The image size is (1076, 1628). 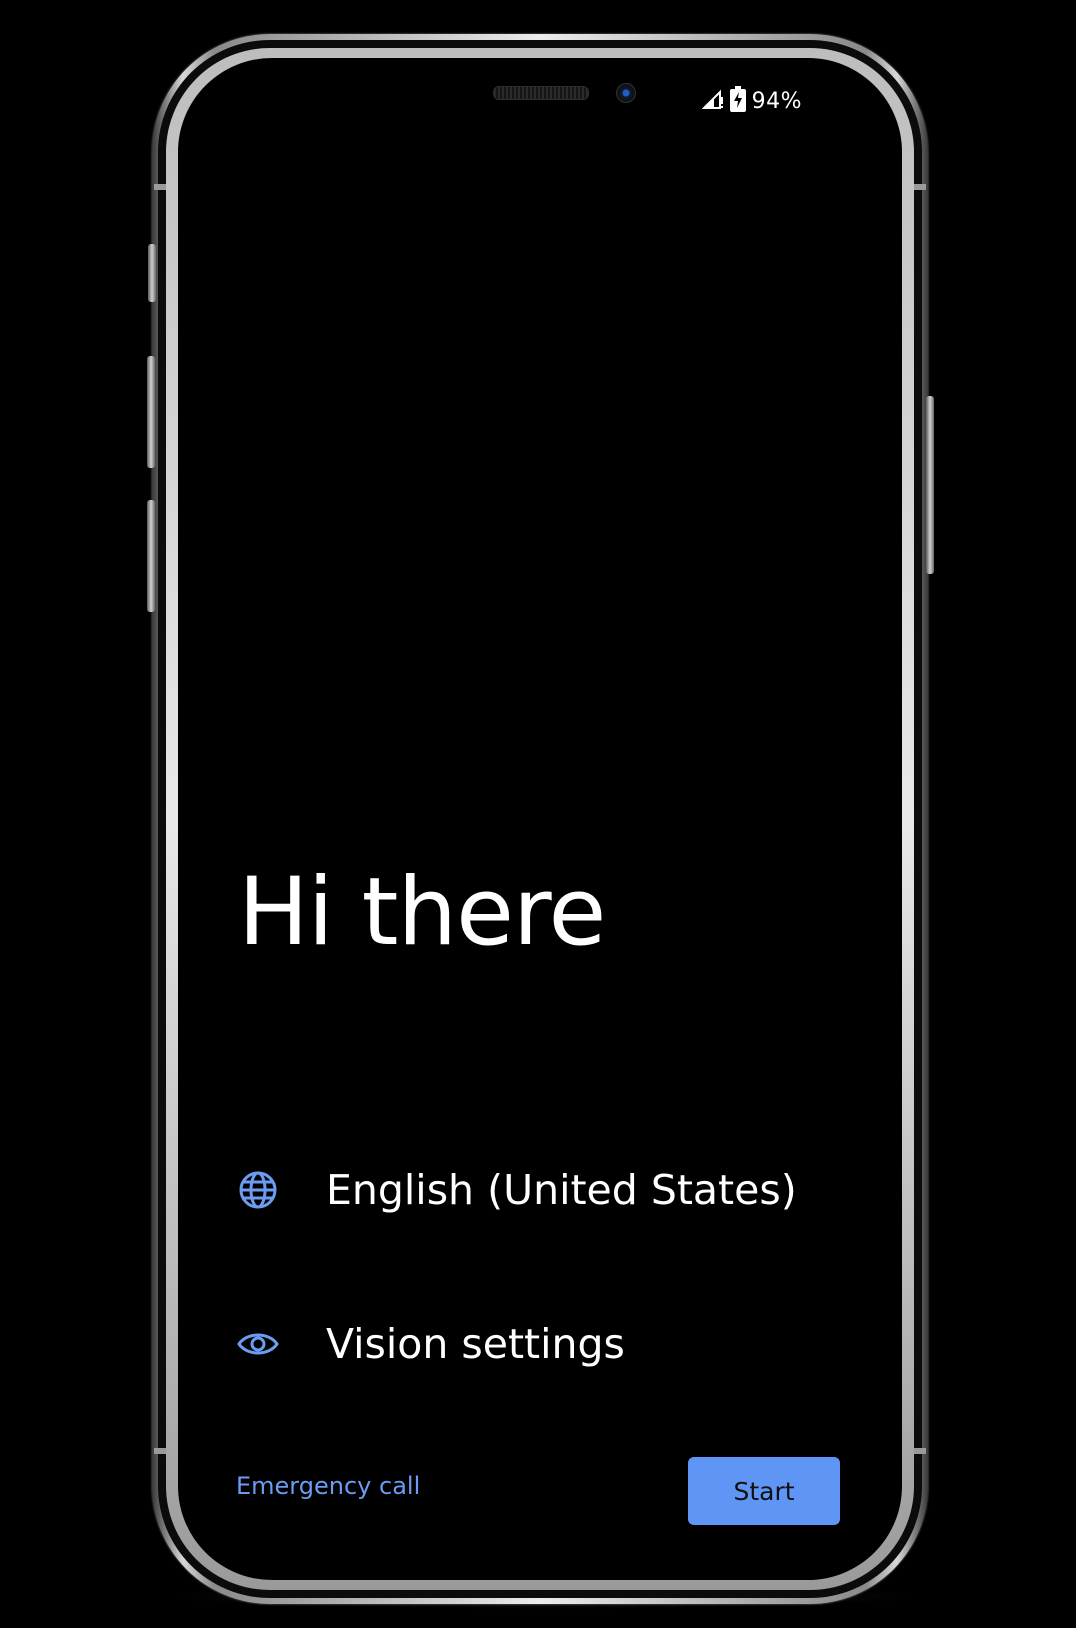 What do you see at coordinates (930, 485) in the screenshot?
I see `power-button` at bounding box center [930, 485].